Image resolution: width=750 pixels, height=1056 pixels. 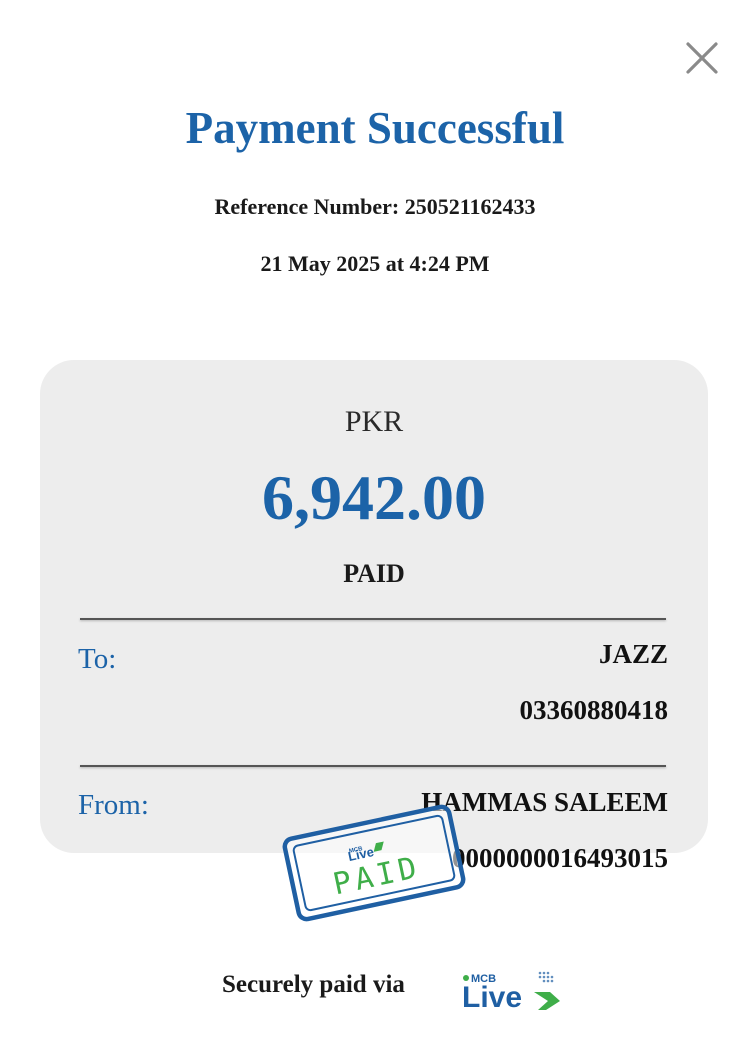 What do you see at coordinates (375, 206) in the screenshot?
I see `reference-number: Reference Number: 250521162433` at bounding box center [375, 206].